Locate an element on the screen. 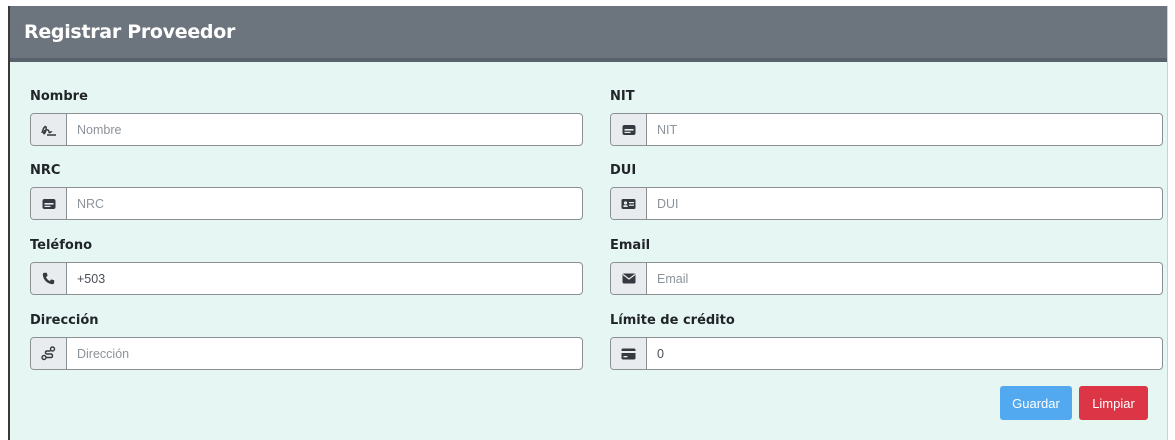 This screenshot has height=440, width=1175. save-button: Guardar is located at coordinates (1036, 403).